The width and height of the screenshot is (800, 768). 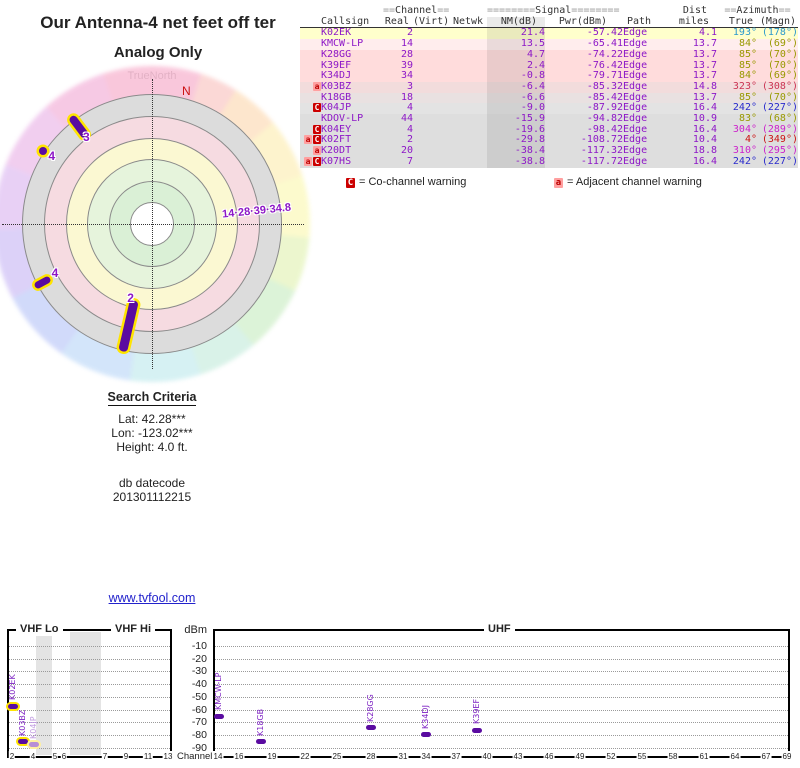 I want to click on channel-tick-label: 5, so click(x=55, y=756).